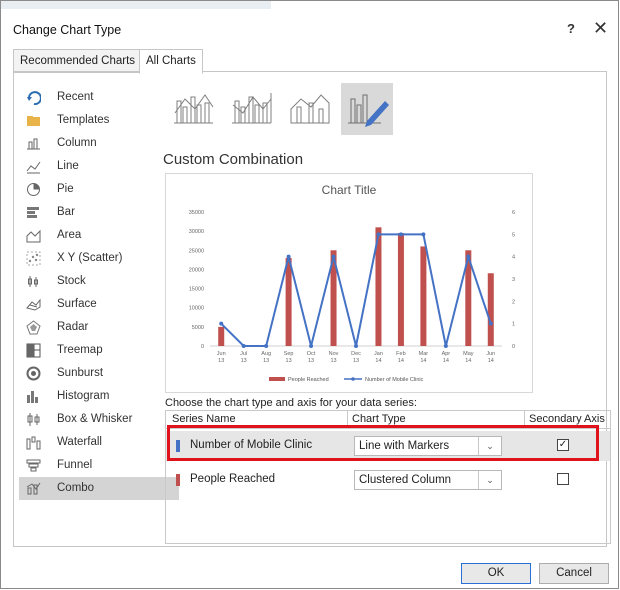  I want to click on sidebar-item-combo: Combo, so click(99, 488).